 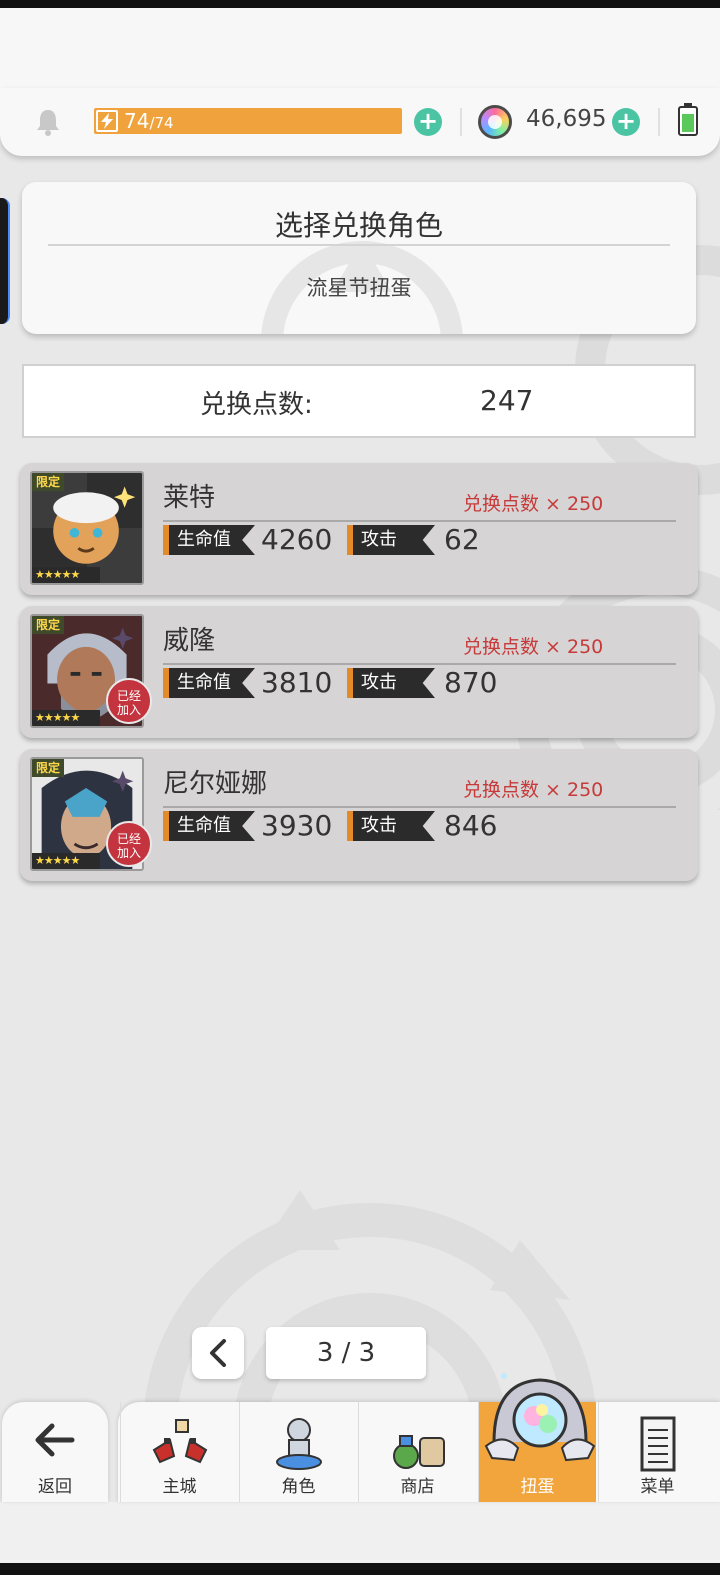 I want to click on hp-value: 3810, so click(x=297, y=682).